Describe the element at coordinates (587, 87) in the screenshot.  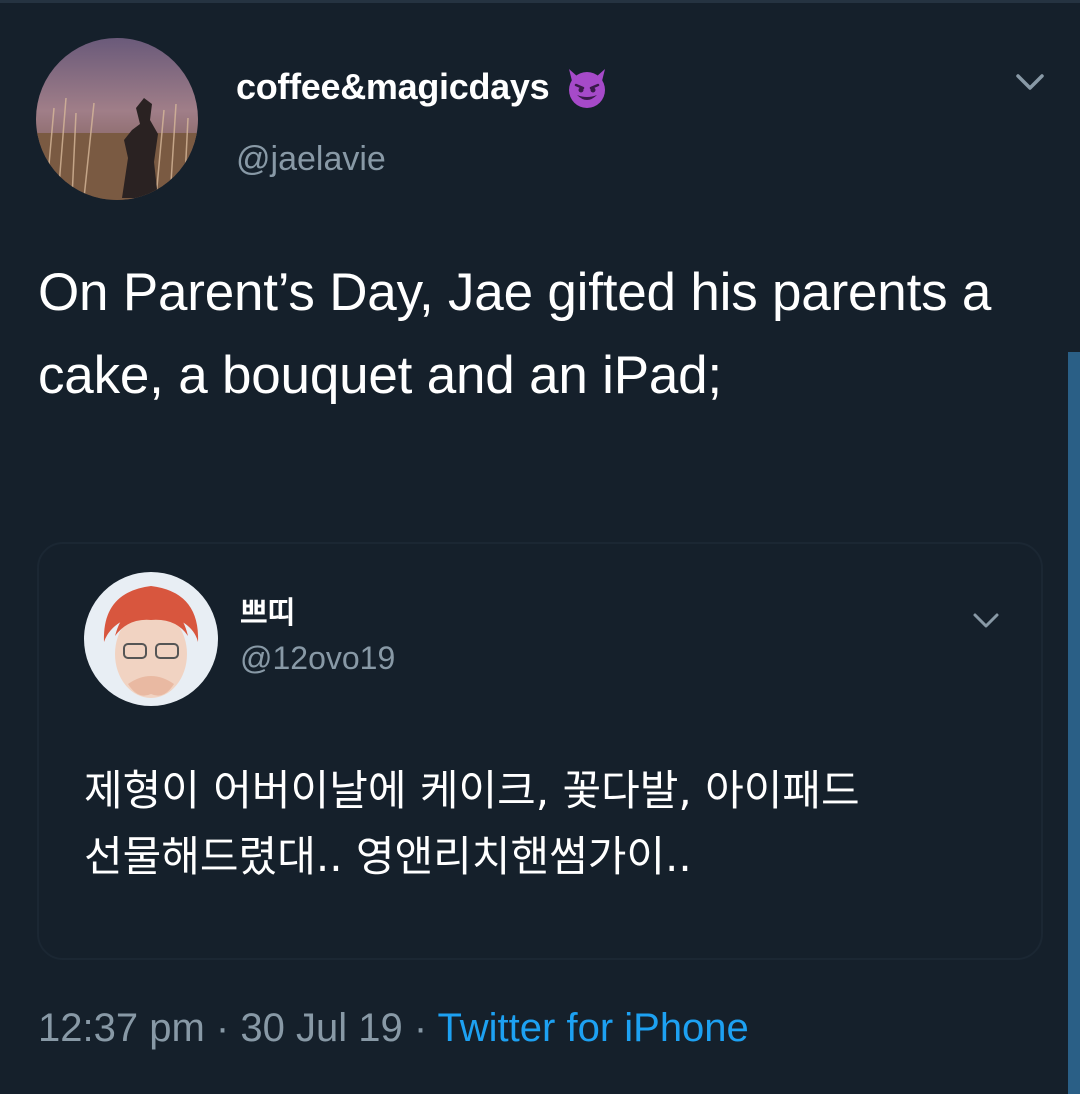
I see `smiling-devil-icon` at that location.